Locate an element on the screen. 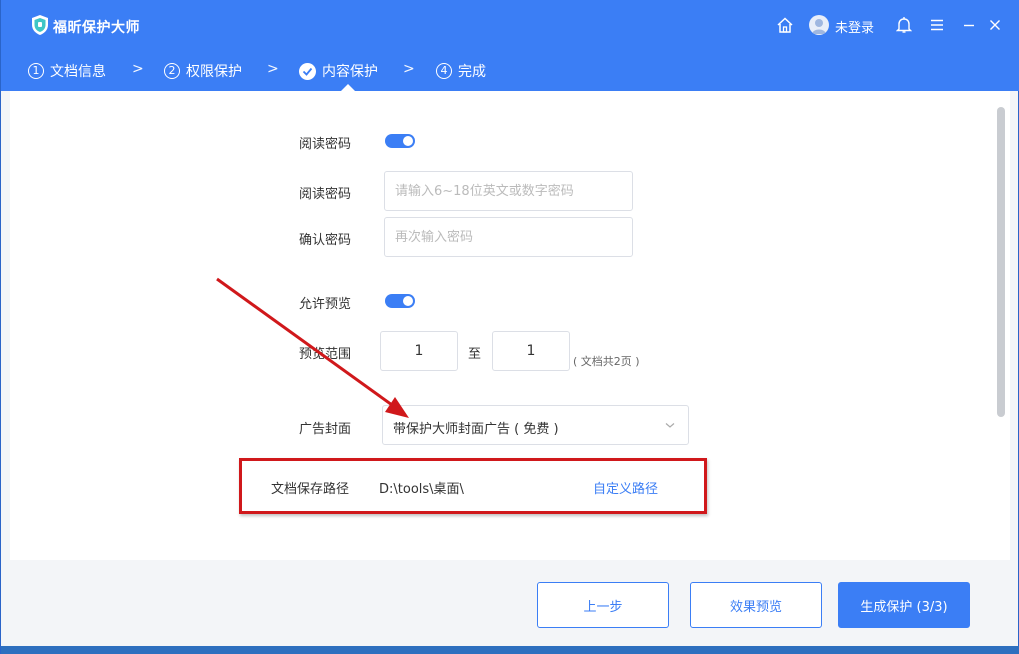 The width and height of the screenshot is (1019, 654). avatar is located at coordinates (819, 25).